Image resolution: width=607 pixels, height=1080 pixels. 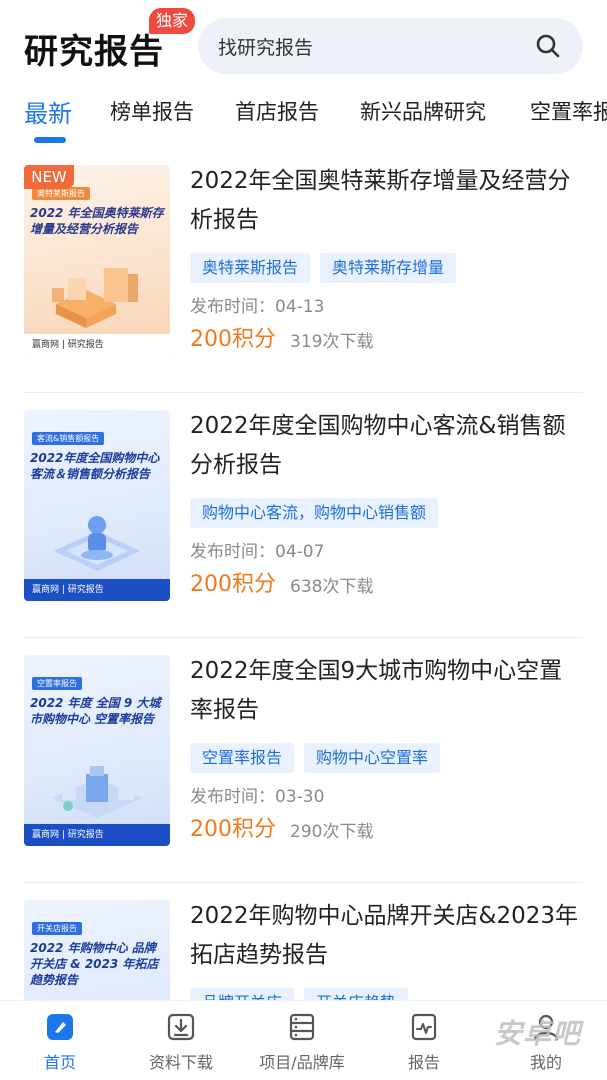 What do you see at coordinates (386, 446) in the screenshot?
I see `report-title: 2022年度全国购物中心客流&销售额分析报告` at bounding box center [386, 446].